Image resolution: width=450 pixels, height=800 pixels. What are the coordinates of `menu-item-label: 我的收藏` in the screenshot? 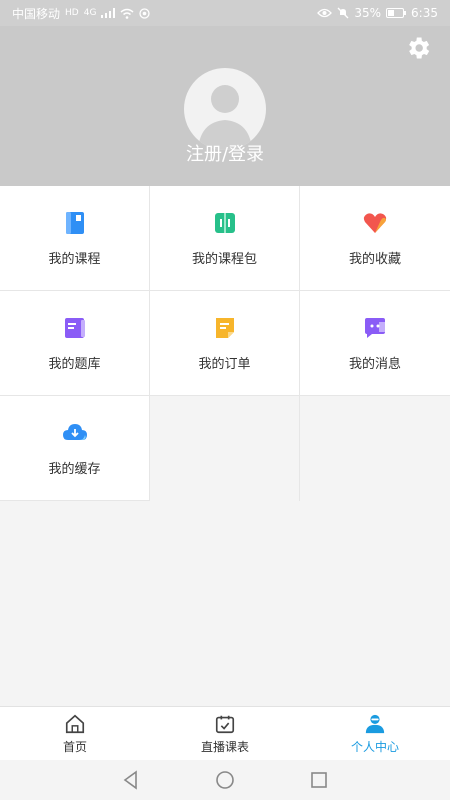 It's located at (374, 259).